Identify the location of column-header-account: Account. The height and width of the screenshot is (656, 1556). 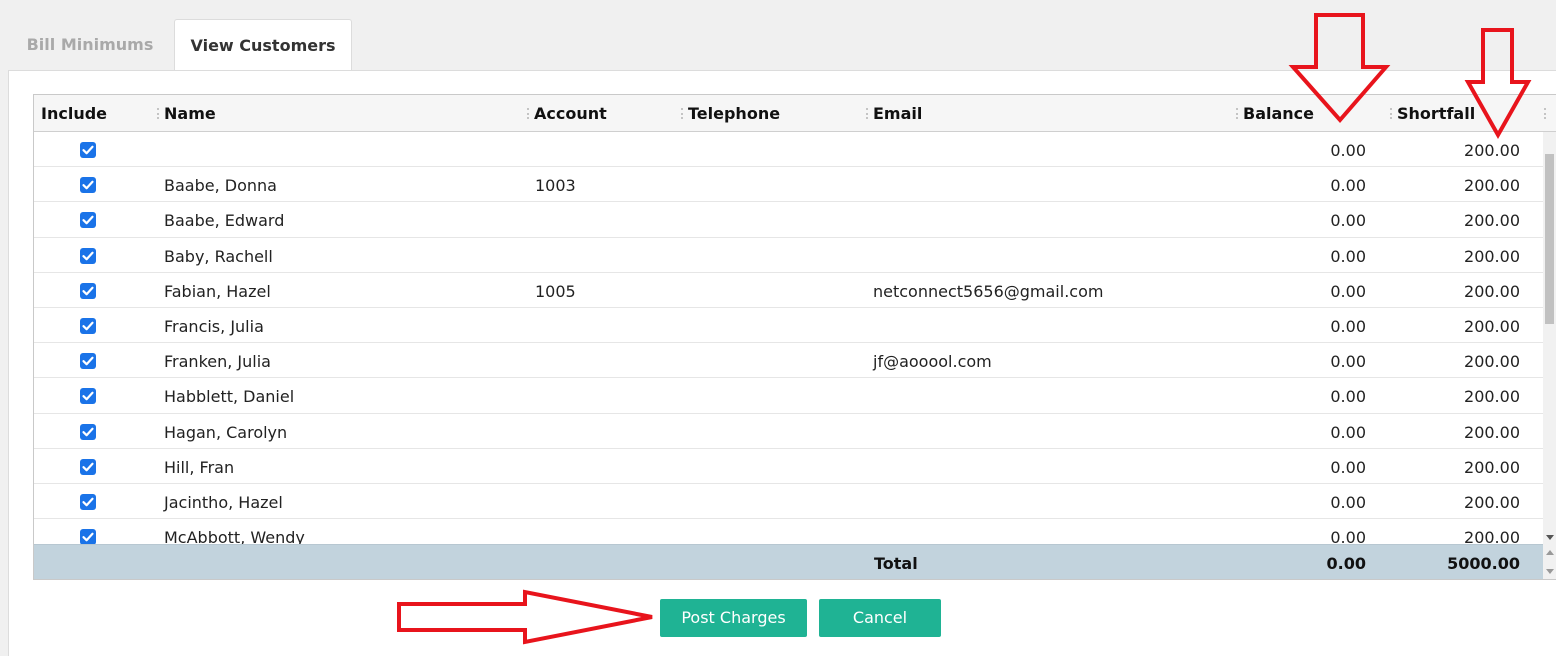
(570, 113).